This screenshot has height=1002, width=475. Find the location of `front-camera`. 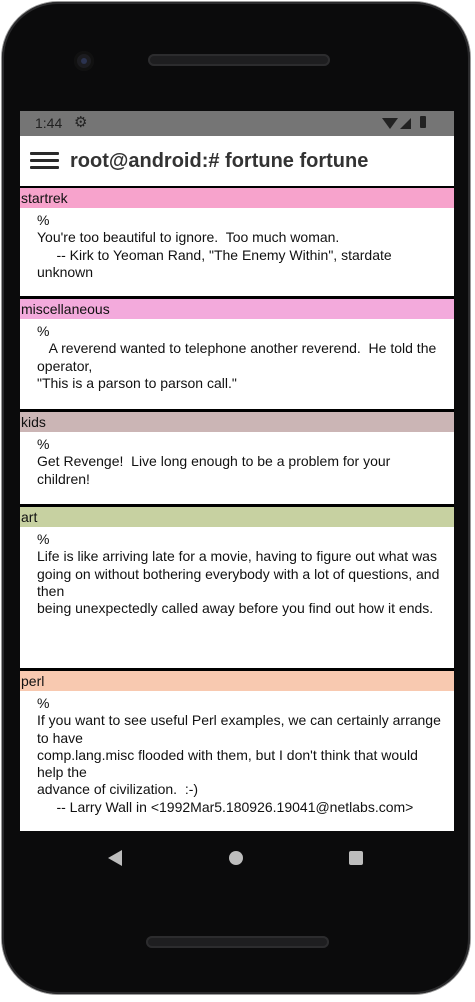

front-camera is located at coordinates (84, 61).